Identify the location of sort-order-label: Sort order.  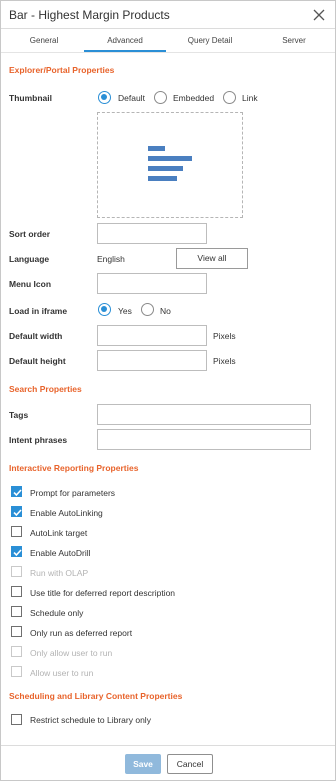
(30, 234).